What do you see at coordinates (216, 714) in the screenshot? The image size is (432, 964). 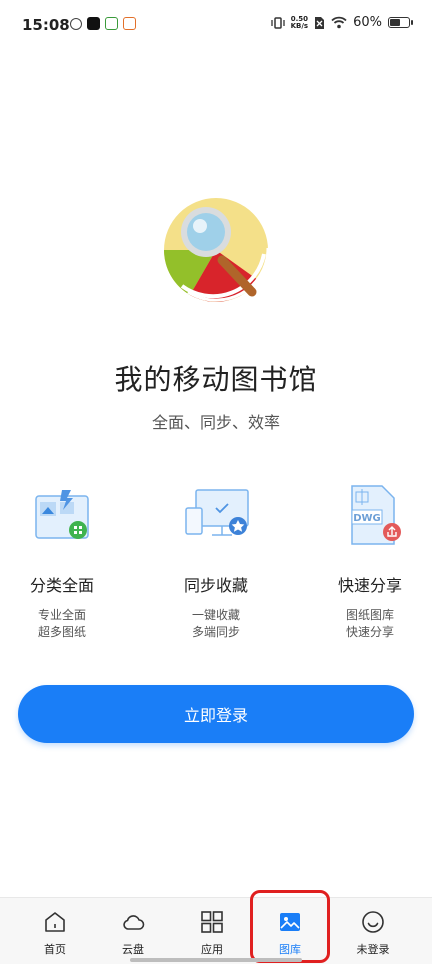 I see `login-button: 立即登录` at bounding box center [216, 714].